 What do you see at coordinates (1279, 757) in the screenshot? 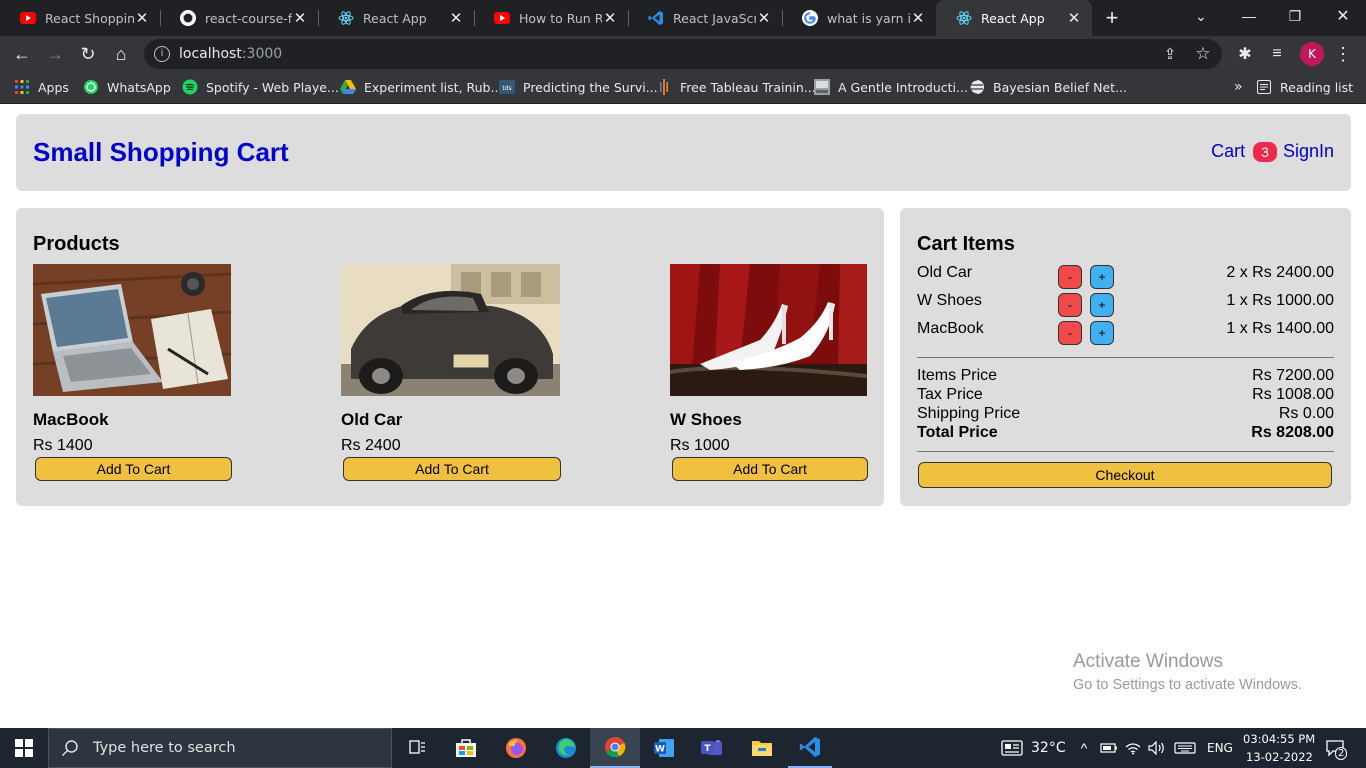
I see `clock-date: 13-02-2022` at bounding box center [1279, 757].